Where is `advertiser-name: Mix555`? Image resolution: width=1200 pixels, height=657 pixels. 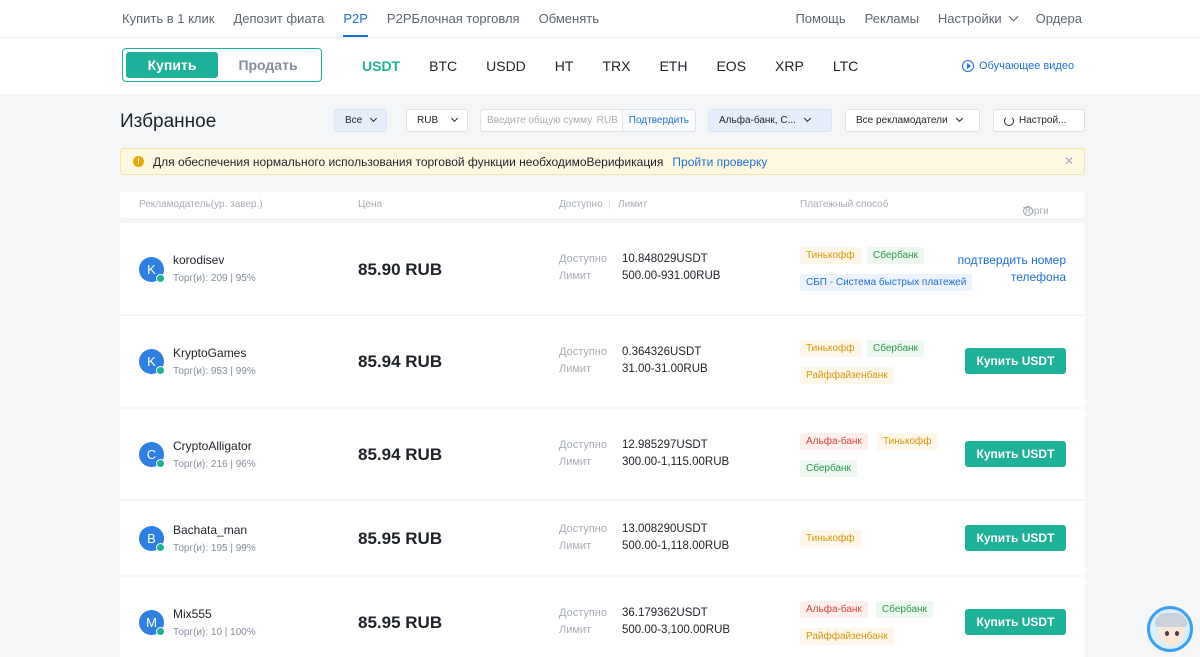 advertiser-name: Mix555 is located at coordinates (192, 614).